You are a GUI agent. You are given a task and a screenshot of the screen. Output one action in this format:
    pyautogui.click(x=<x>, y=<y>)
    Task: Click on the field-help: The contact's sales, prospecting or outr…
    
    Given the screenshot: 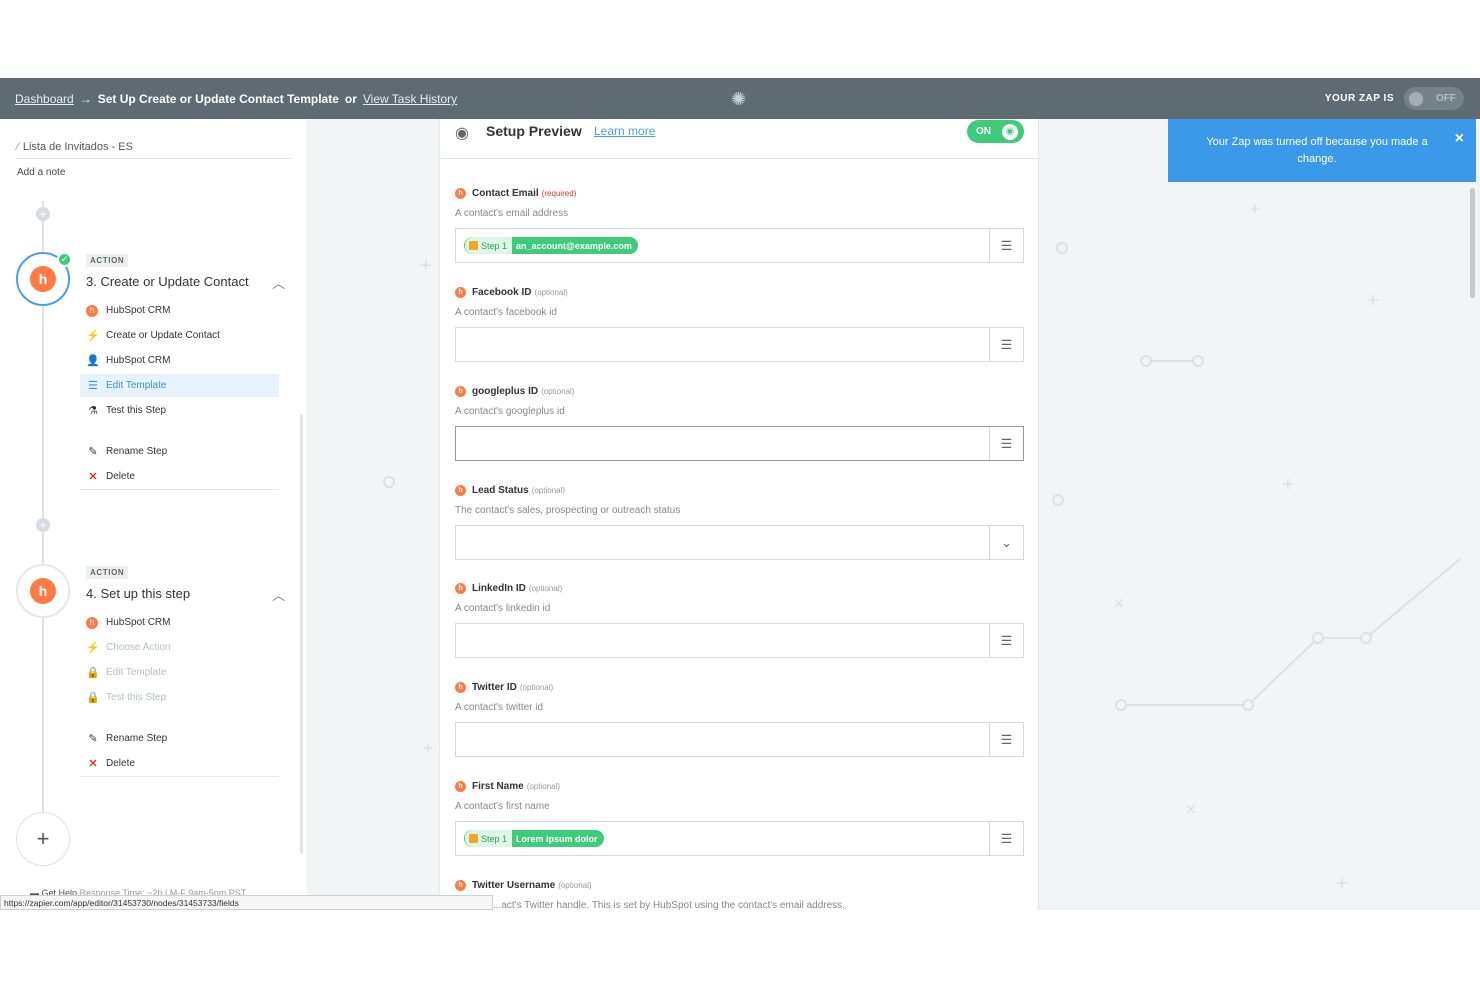 What is the action you would take?
    pyautogui.click(x=568, y=510)
    